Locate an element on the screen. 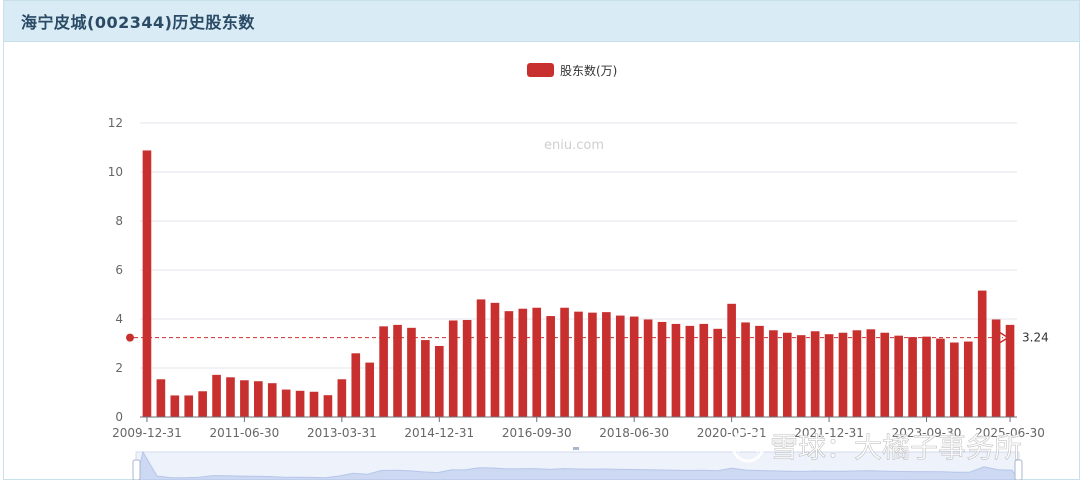 This screenshot has height=480, width=1080. legend: 股东数(万) is located at coordinates (572, 70).